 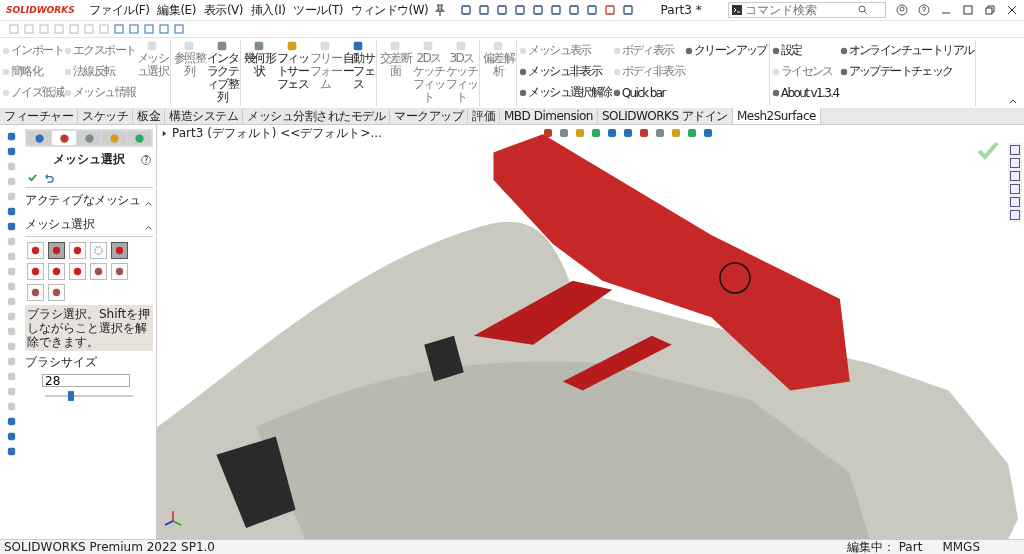 What do you see at coordinates (906, 50) in the screenshot?
I see `ribbon-button: オンラインチュートリアル` at bounding box center [906, 50].